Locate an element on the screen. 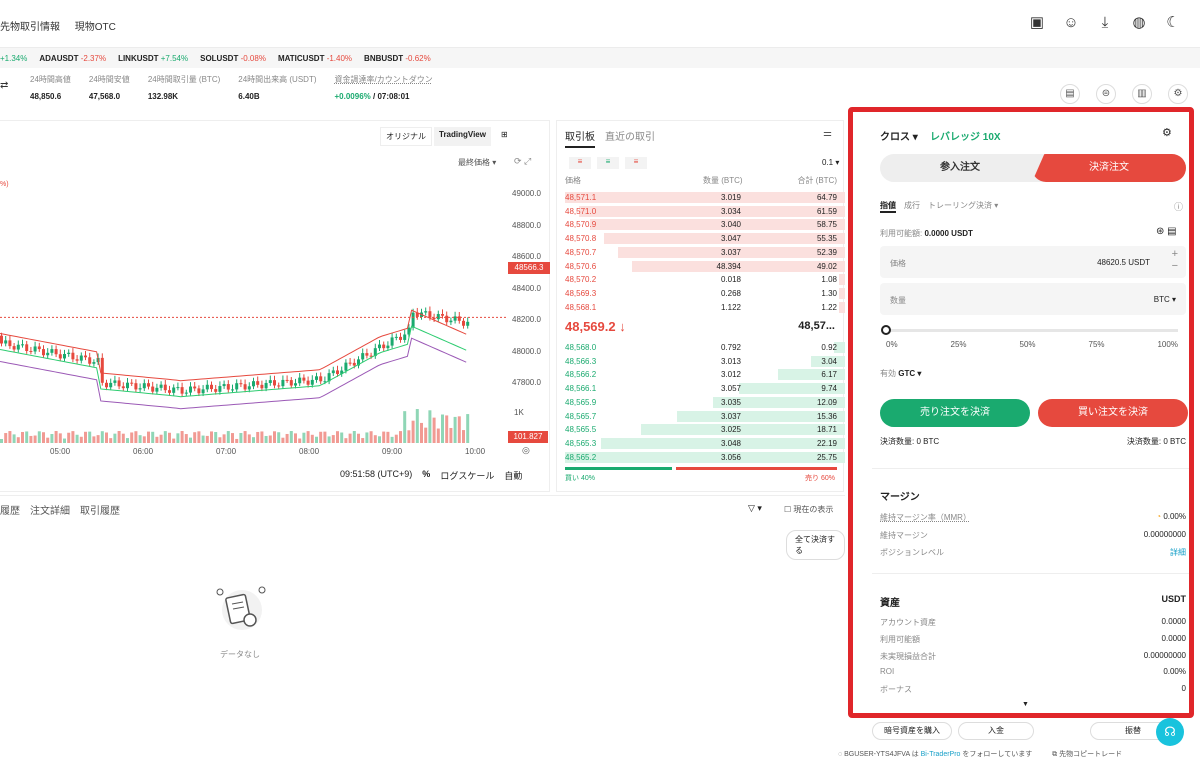 The image size is (1200, 758). ask-row: 48,570.8 3.047 55.35 is located at coordinates (701, 239).